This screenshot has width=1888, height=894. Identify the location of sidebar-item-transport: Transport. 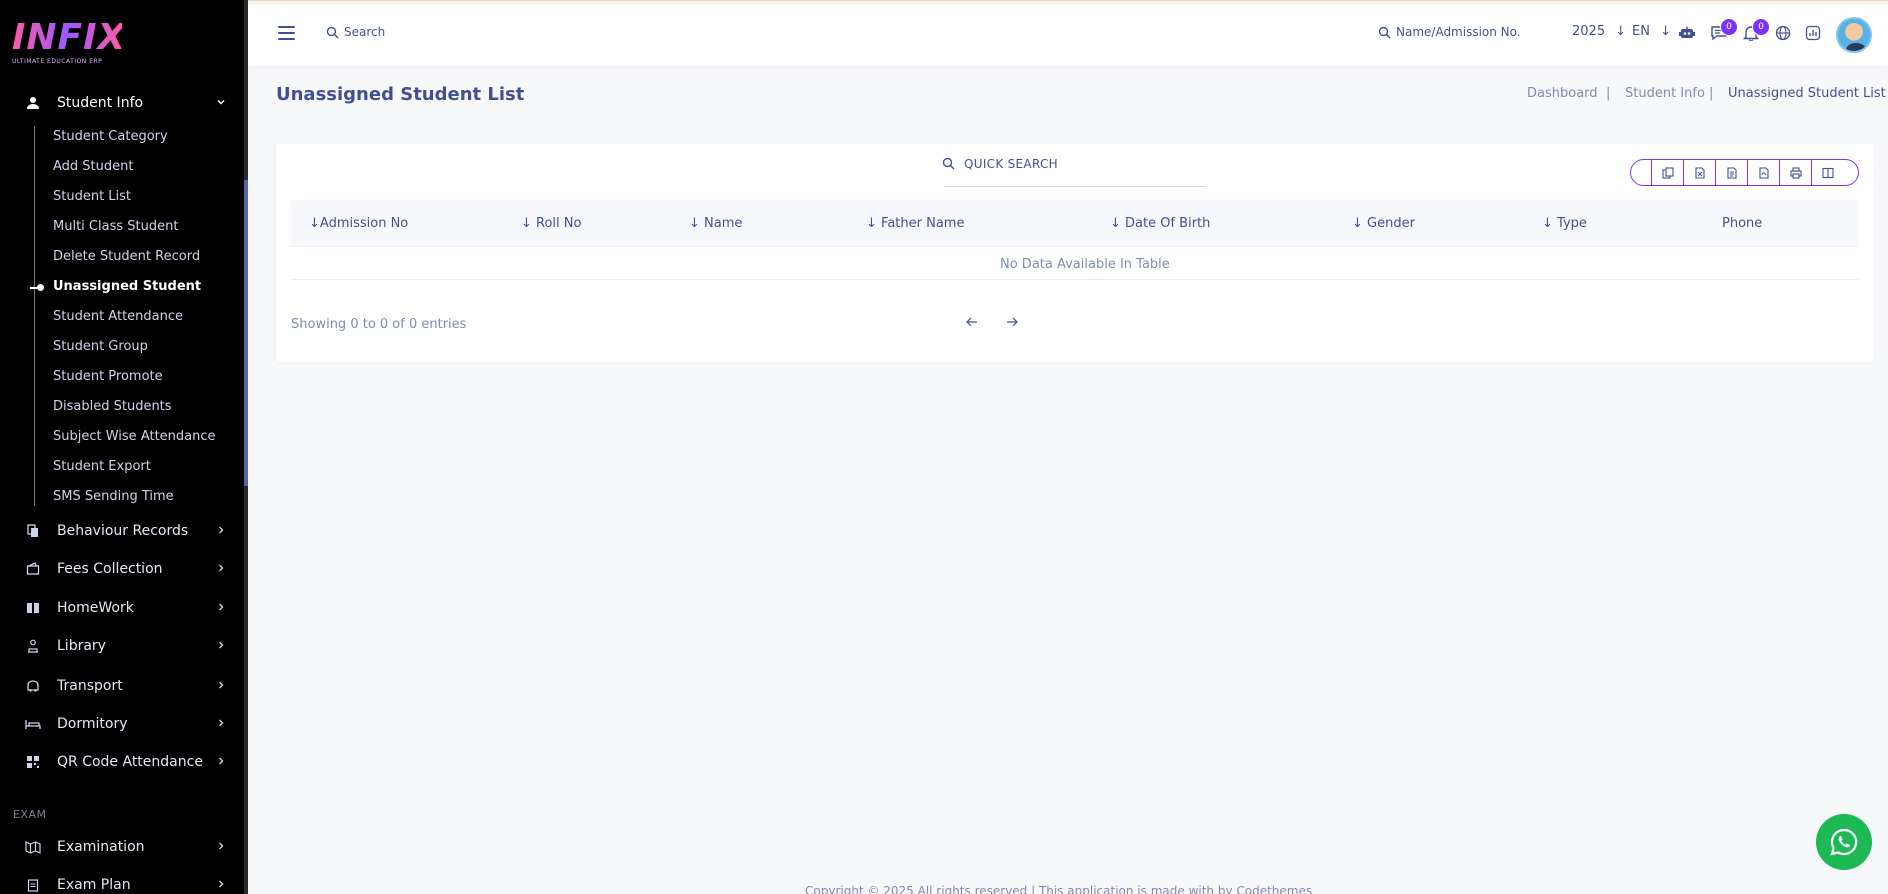
(122, 686).